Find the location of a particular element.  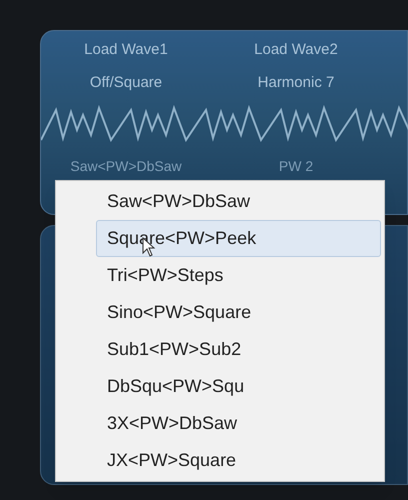

menu-item: Square<PW>Peek is located at coordinates (238, 238).